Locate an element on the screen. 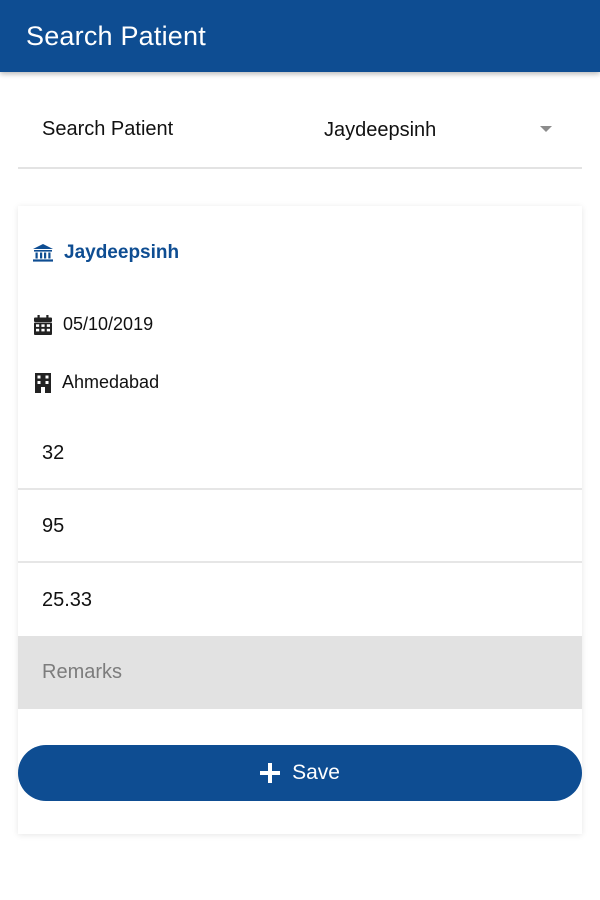 This screenshot has height=900, width=600. save-button: Save is located at coordinates (300, 773).